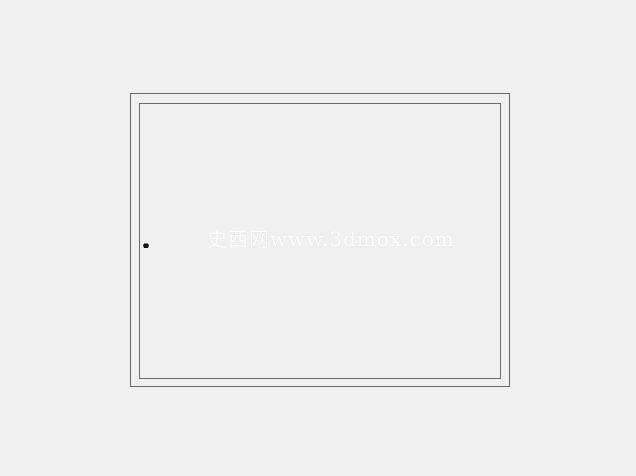  I want to click on hand-cursor-icon, so click(146, 242).